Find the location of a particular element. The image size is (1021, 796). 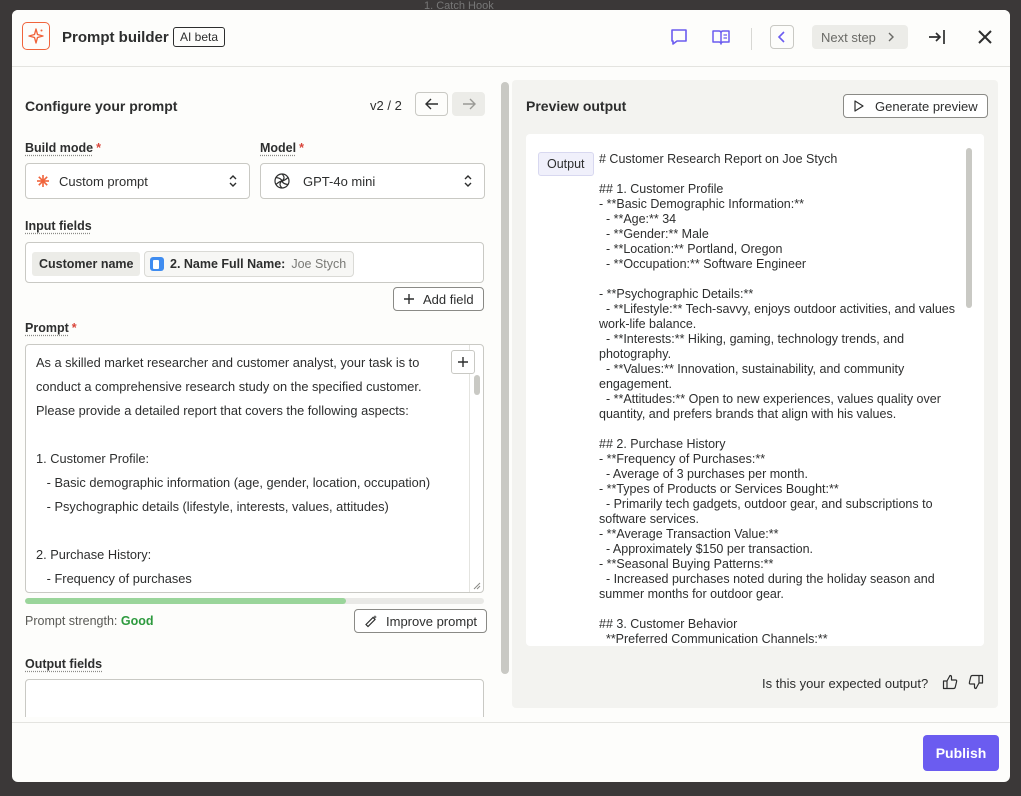

preview-title: Preview output is located at coordinates (576, 106).